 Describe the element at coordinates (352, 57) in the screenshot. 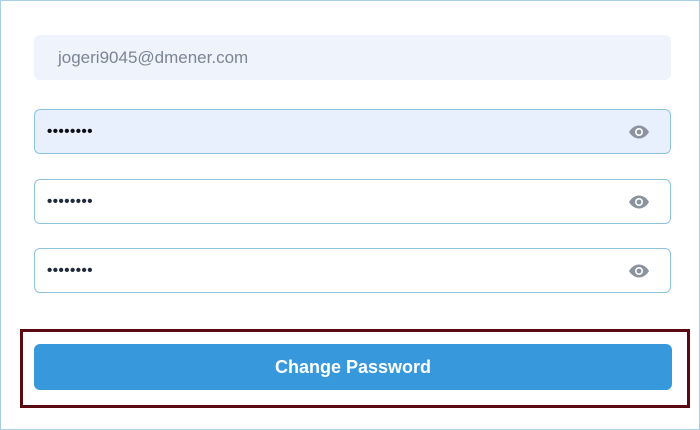

I see `email-field: jogeri9045@dmener.com` at that location.